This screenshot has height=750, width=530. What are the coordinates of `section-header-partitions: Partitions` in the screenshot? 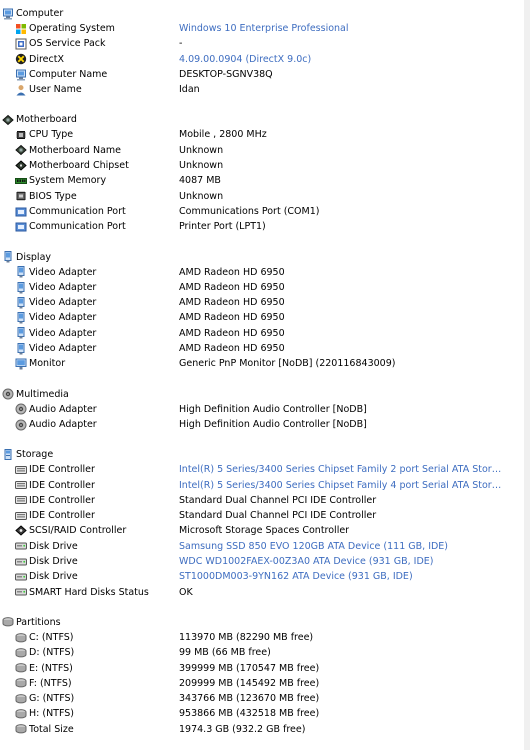 It's located at (265, 622).